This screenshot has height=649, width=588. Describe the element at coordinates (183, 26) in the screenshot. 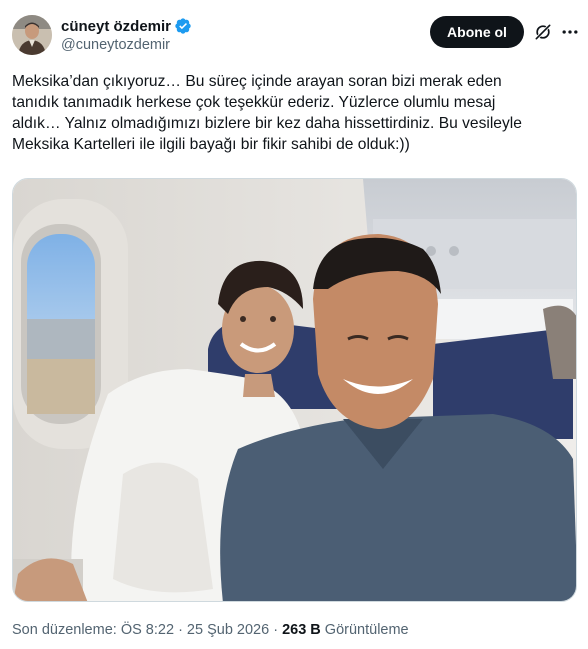

I see `verified-badge-icon` at that location.